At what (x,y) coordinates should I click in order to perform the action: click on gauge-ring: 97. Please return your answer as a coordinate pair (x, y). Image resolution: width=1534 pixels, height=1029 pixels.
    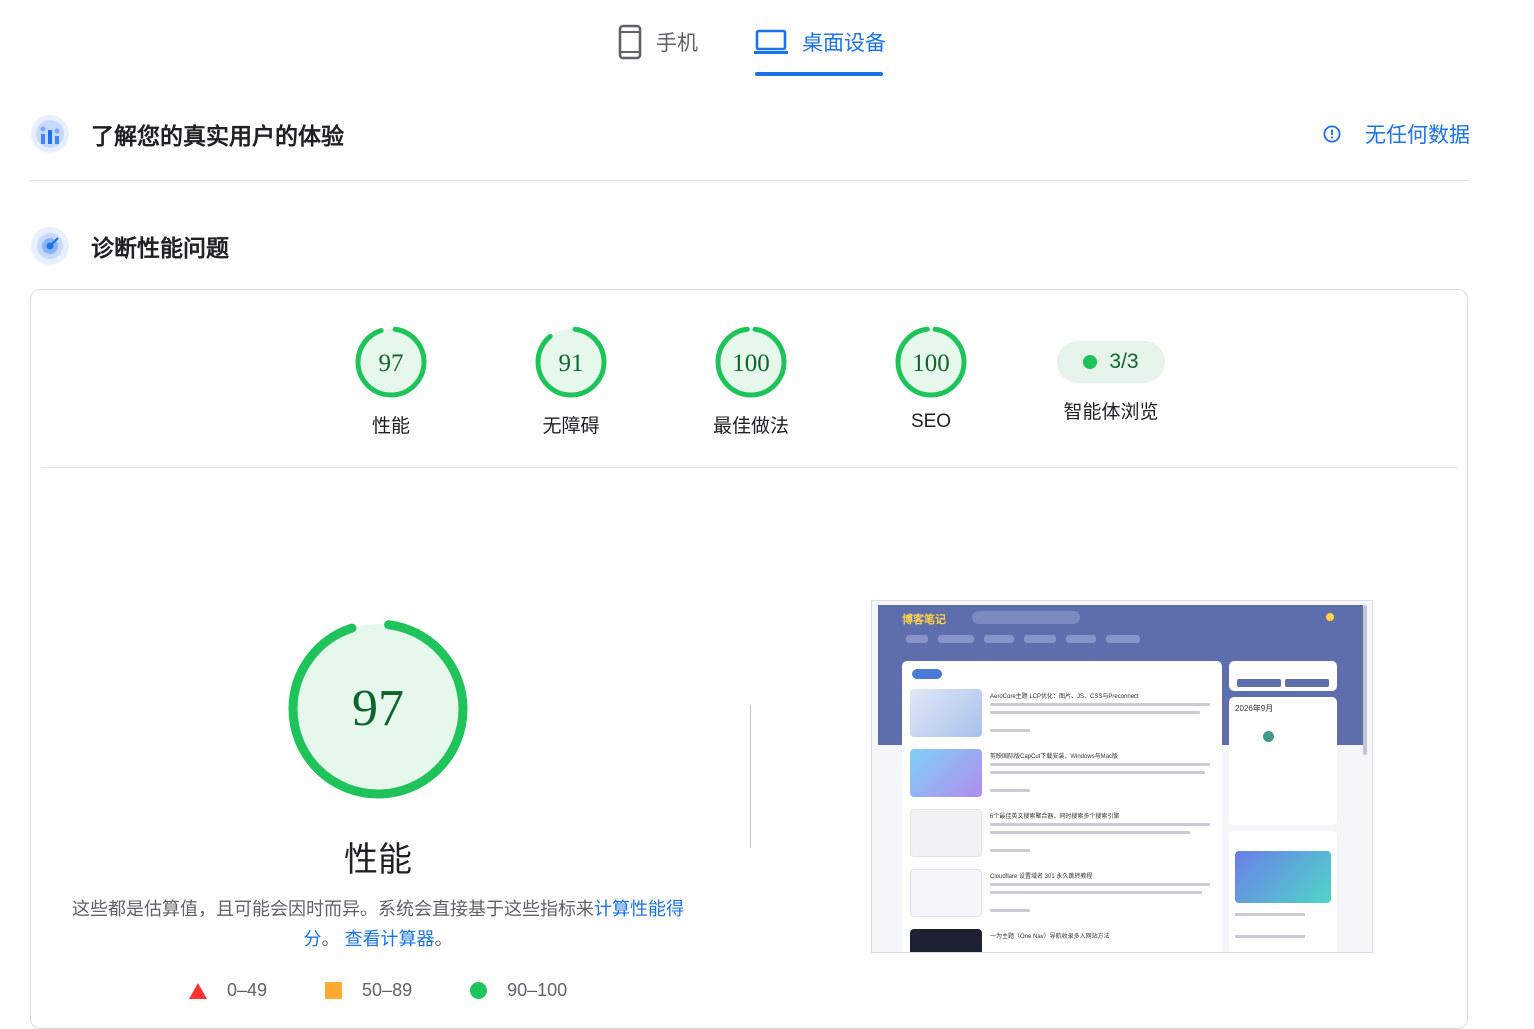
    Looking at the image, I should click on (391, 362).